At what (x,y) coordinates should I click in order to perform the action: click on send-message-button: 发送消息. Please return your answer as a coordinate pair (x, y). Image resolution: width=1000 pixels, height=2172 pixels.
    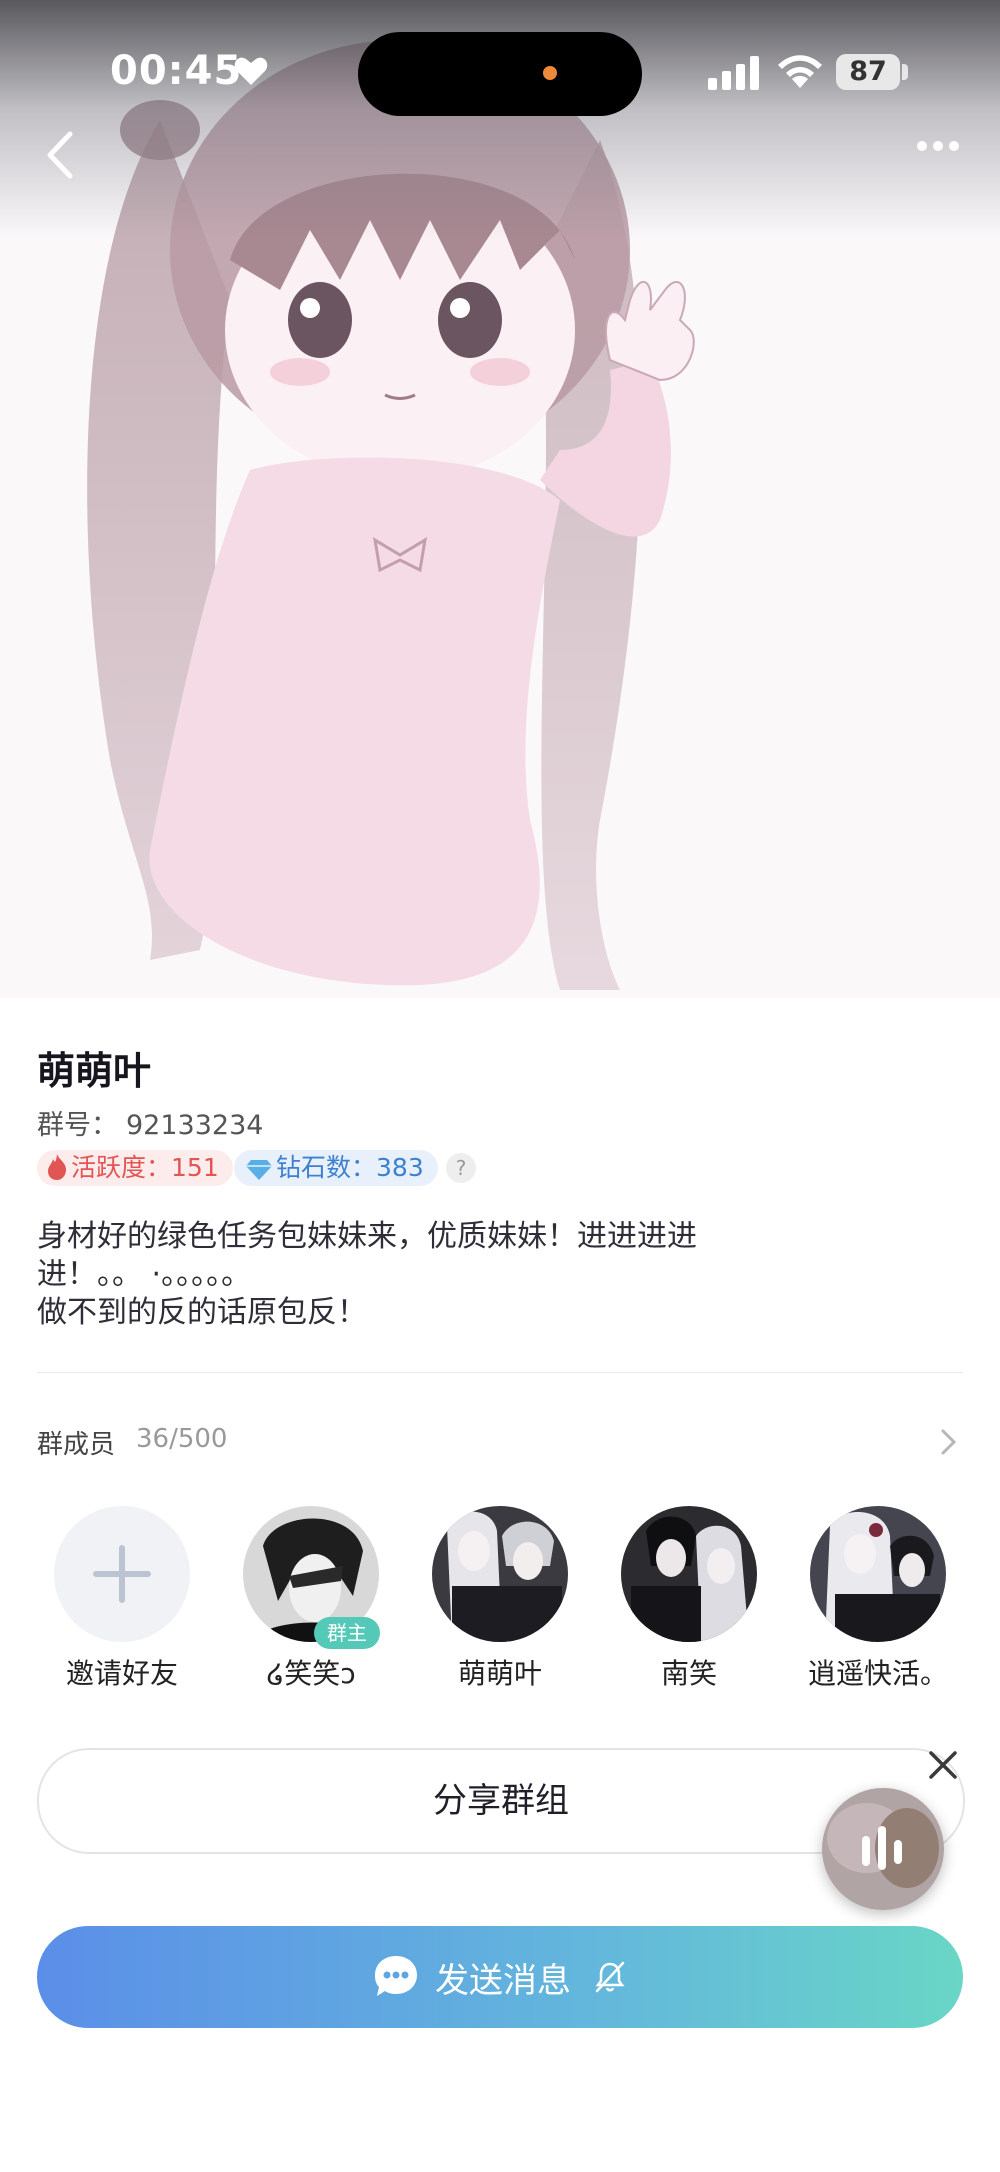
    Looking at the image, I should click on (500, 1977).